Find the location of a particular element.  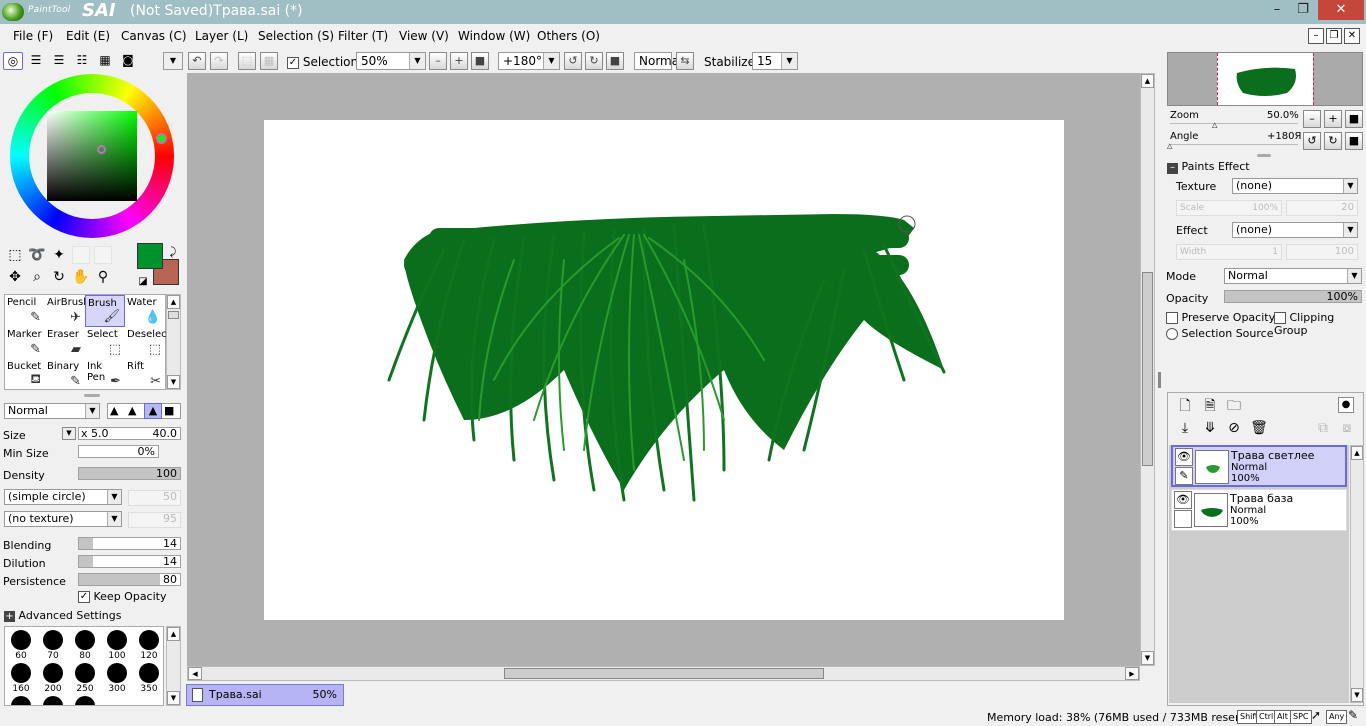

size-preset: 60 is located at coordinates (21, 644).